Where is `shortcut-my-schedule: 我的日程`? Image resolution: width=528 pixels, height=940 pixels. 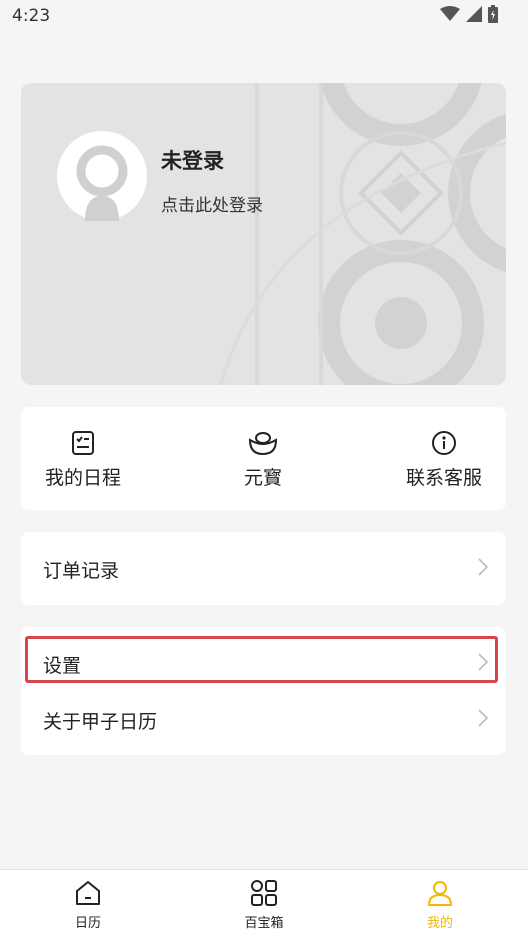
shortcut-my-schedule: 我的日程 is located at coordinates (83, 459).